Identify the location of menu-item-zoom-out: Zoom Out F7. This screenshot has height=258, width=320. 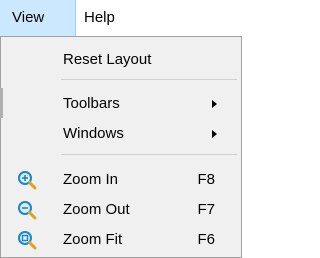
(121, 210).